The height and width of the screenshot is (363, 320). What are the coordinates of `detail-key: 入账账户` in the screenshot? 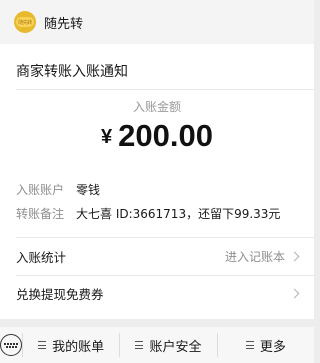 It's located at (40, 190).